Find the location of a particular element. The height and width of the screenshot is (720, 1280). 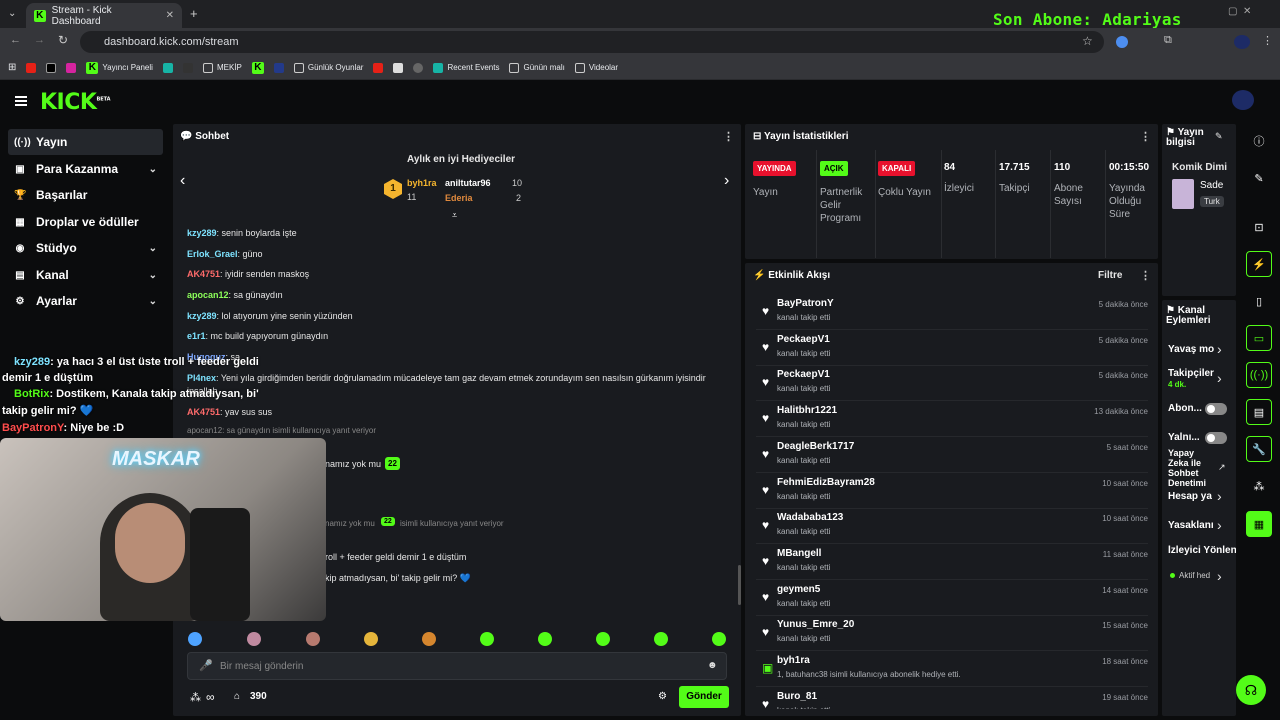

new-tab-icon: + is located at coordinates (194, 13).